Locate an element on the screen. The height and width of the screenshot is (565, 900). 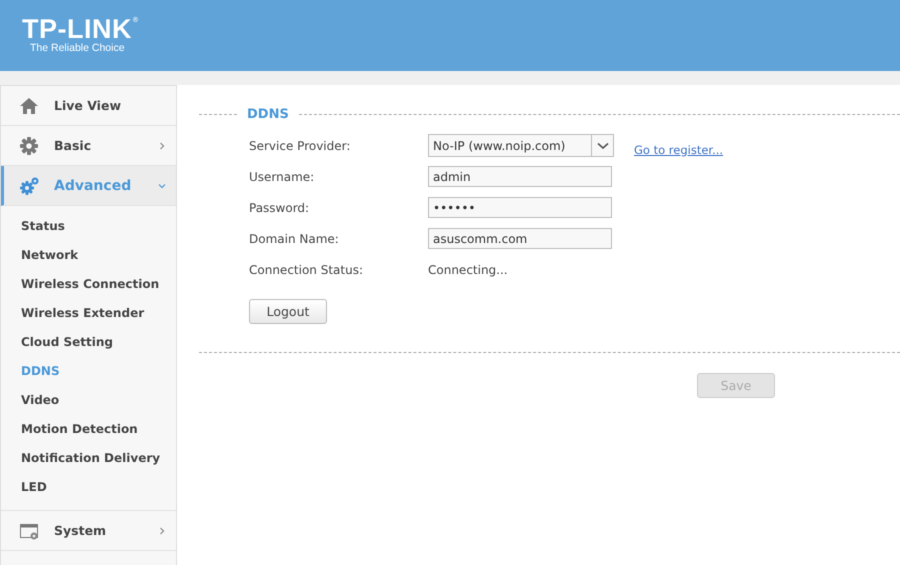
field-label: Password: is located at coordinates (279, 207).